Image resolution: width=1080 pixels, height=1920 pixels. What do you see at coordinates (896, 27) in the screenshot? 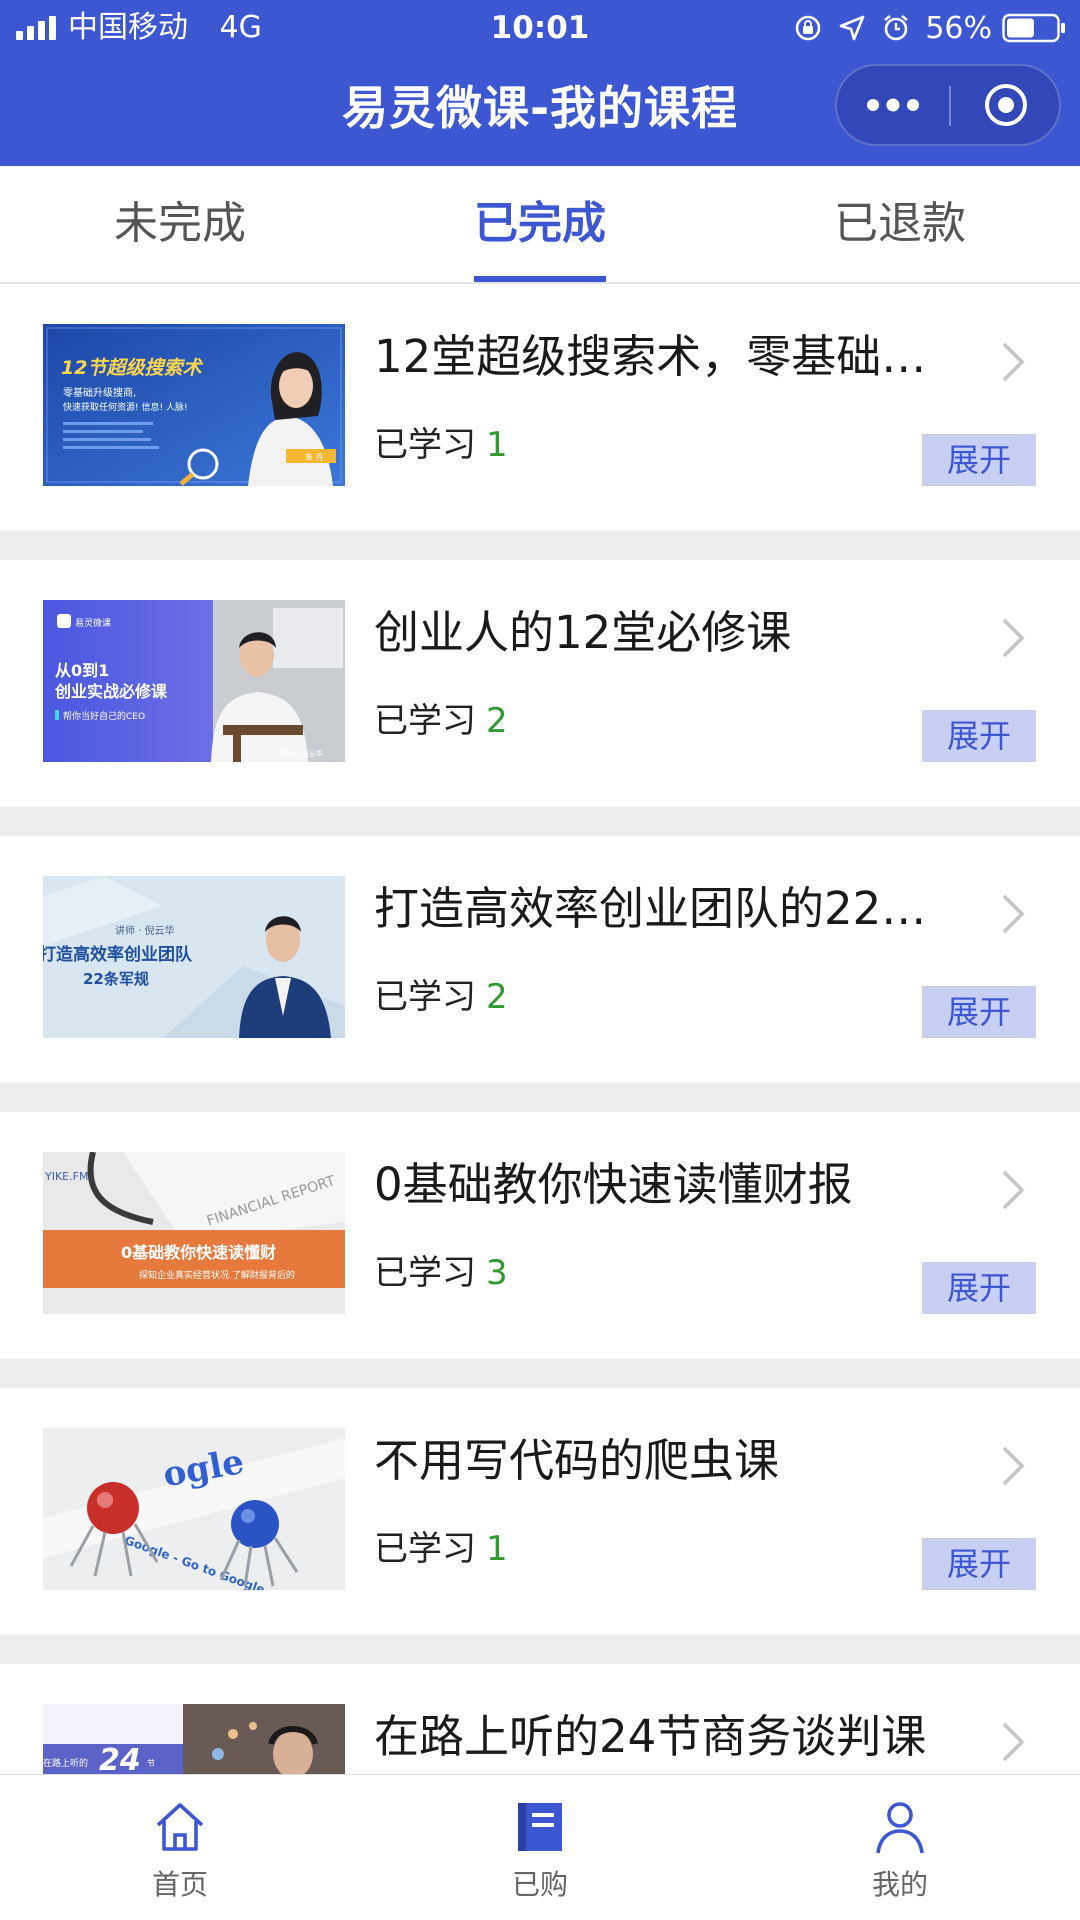
I see `alarm-icon` at bounding box center [896, 27].